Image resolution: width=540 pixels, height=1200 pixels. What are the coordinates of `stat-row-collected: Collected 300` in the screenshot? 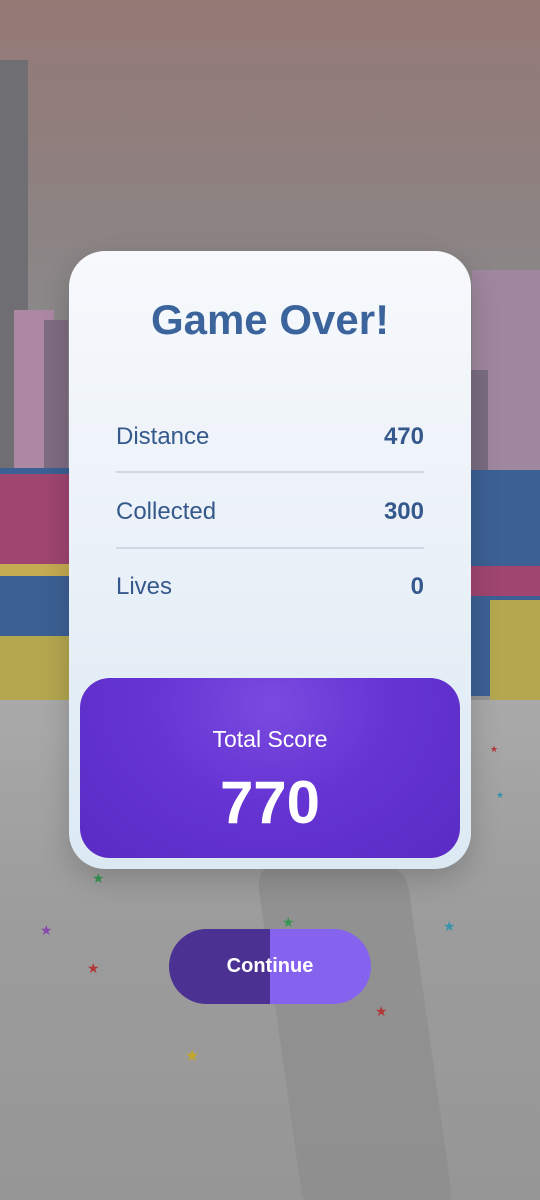 It's located at (270, 512).